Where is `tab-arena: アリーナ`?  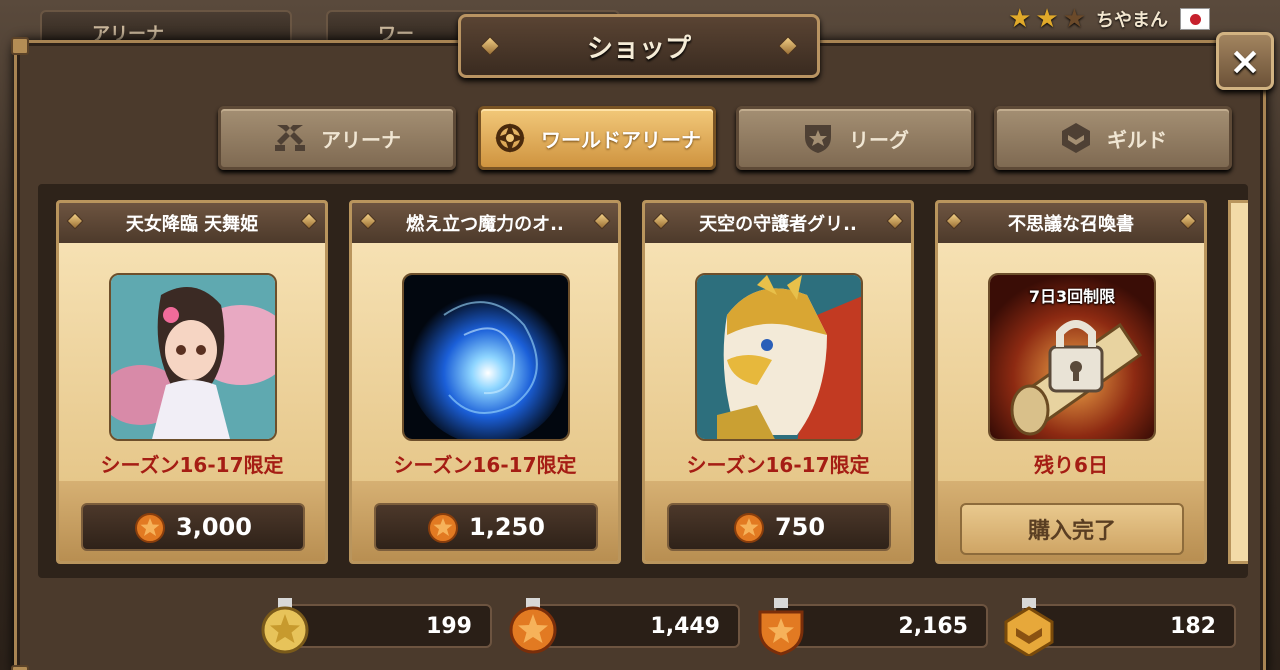
tab-arena: アリーナ is located at coordinates (337, 138).